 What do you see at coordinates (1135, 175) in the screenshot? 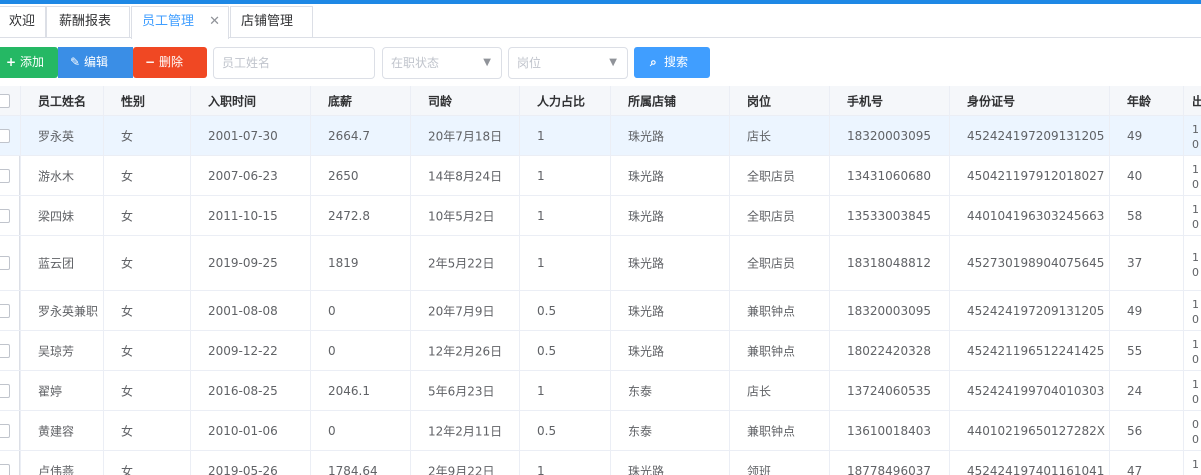
I see `cell-value: 40` at bounding box center [1135, 175].